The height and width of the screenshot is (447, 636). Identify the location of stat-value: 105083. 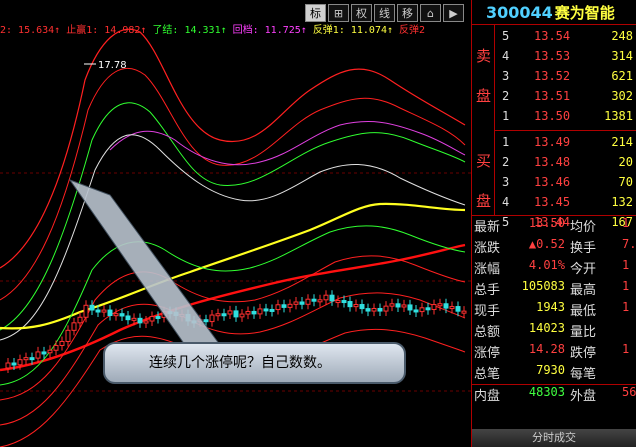
(543, 286).